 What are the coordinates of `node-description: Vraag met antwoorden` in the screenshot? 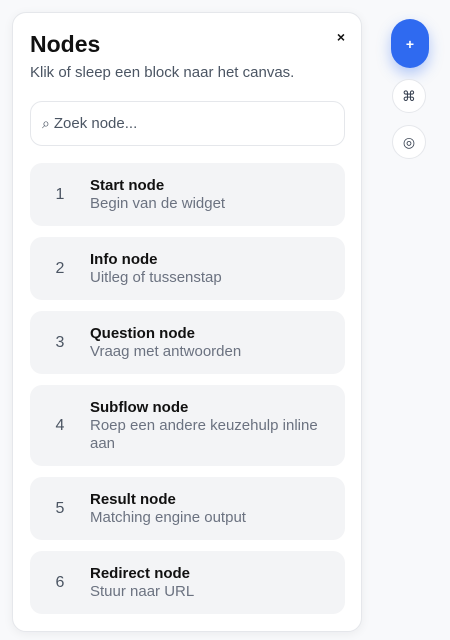 It's located at (166, 351).